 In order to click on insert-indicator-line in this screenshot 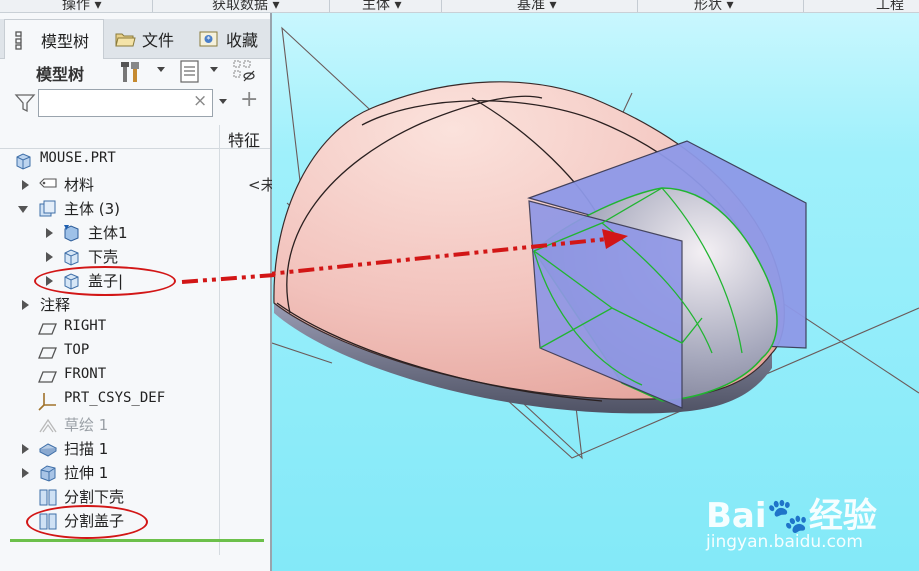, I will do `click(137, 540)`.